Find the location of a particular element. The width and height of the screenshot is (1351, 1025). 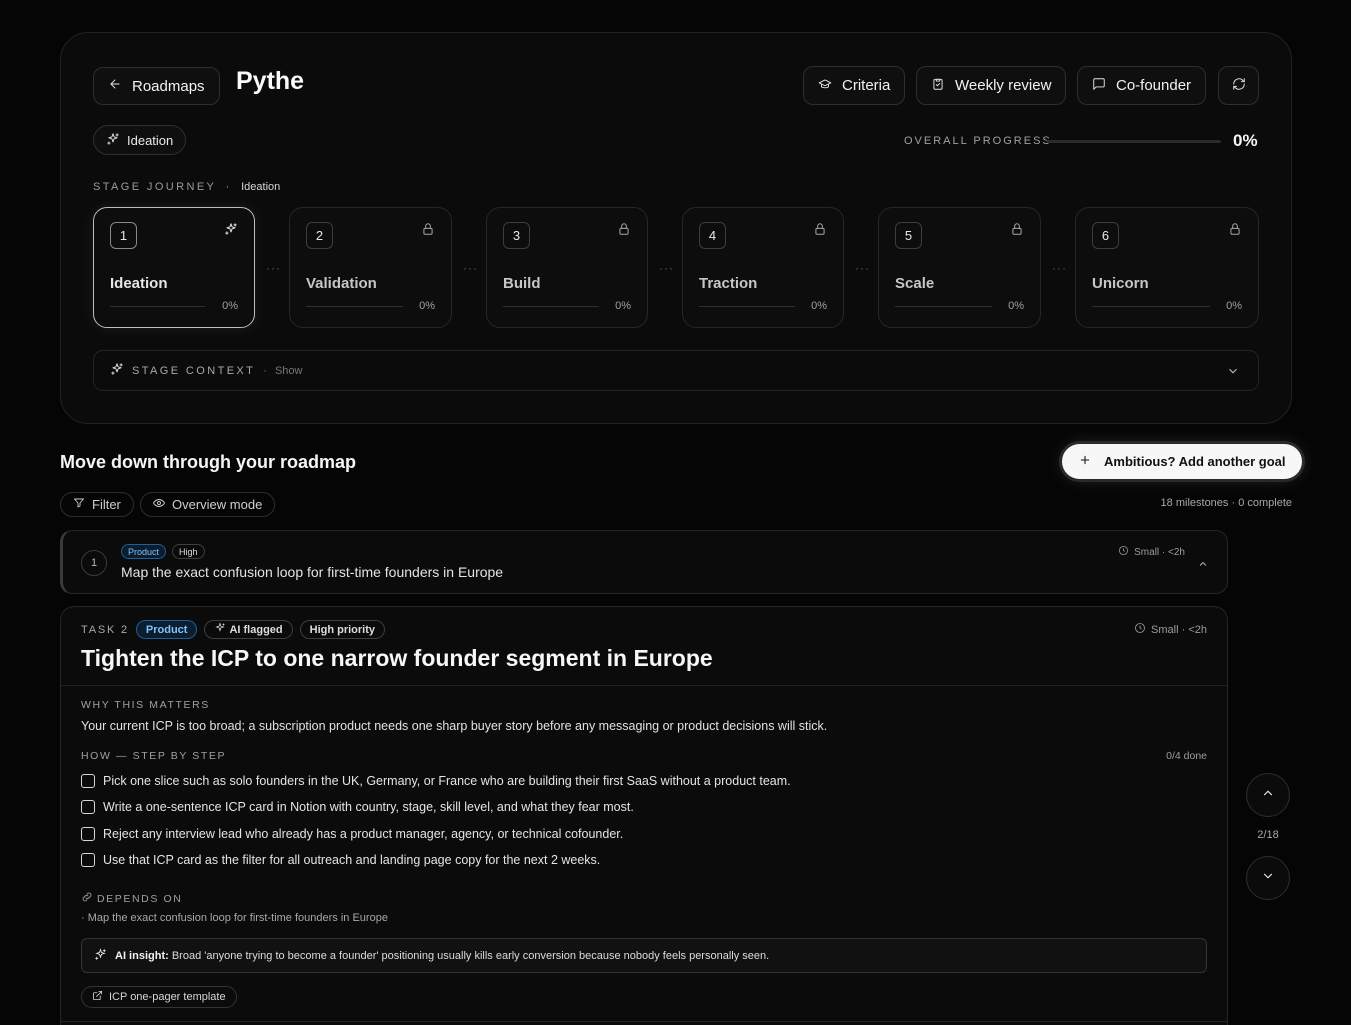

clock-icon is located at coordinates (1123, 552).